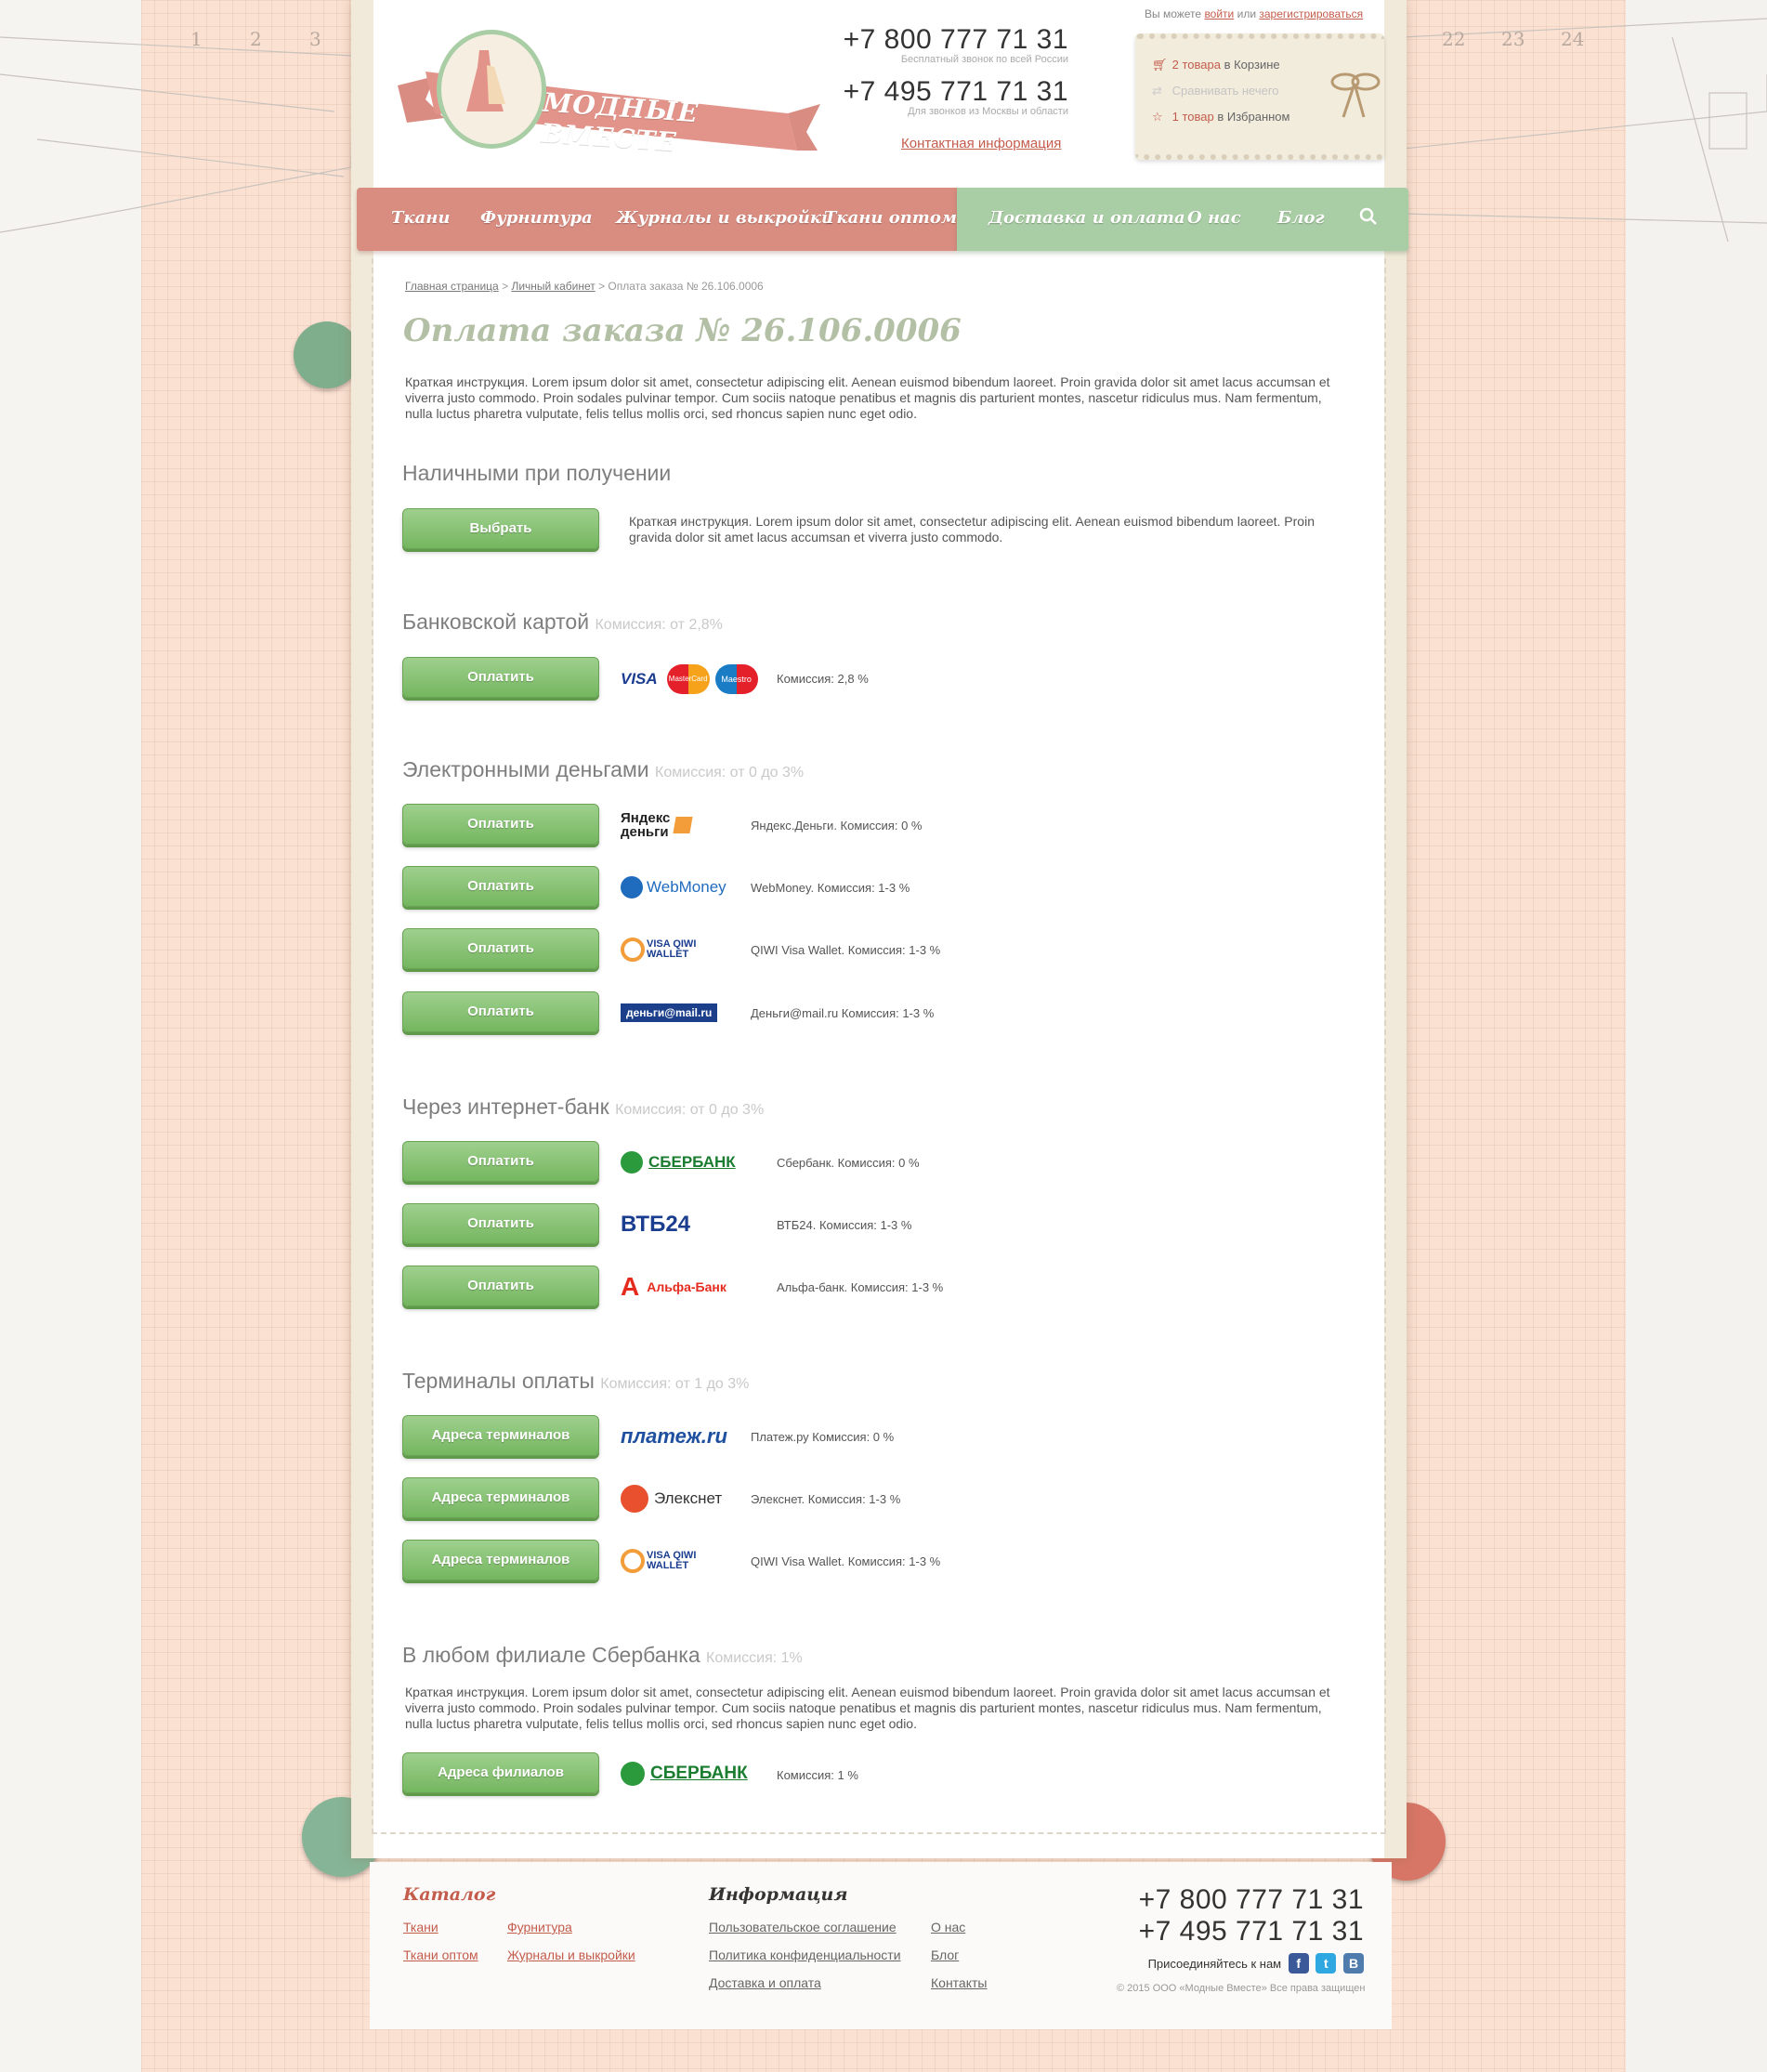  I want to click on platezh-logo: платеж.ru, so click(674, 1436).